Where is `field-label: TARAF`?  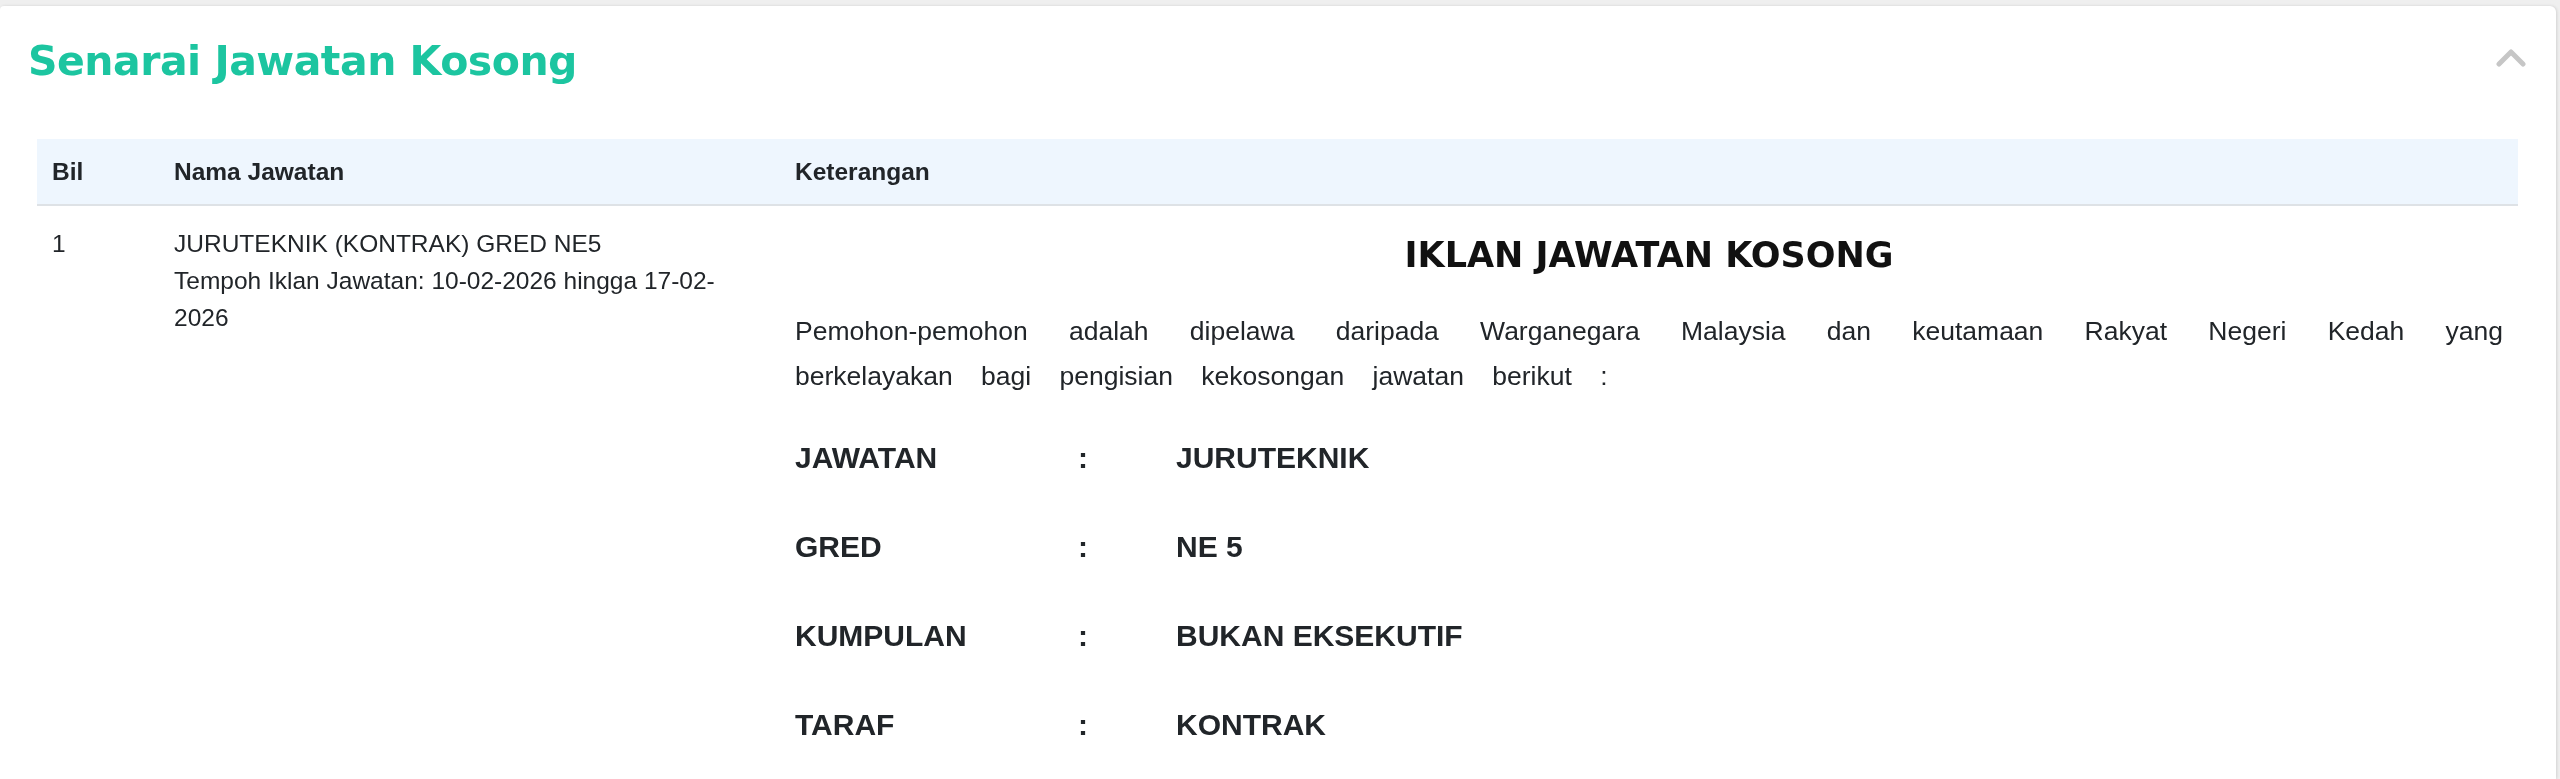
field-label: TARAF is located at coordinates (845, 724).